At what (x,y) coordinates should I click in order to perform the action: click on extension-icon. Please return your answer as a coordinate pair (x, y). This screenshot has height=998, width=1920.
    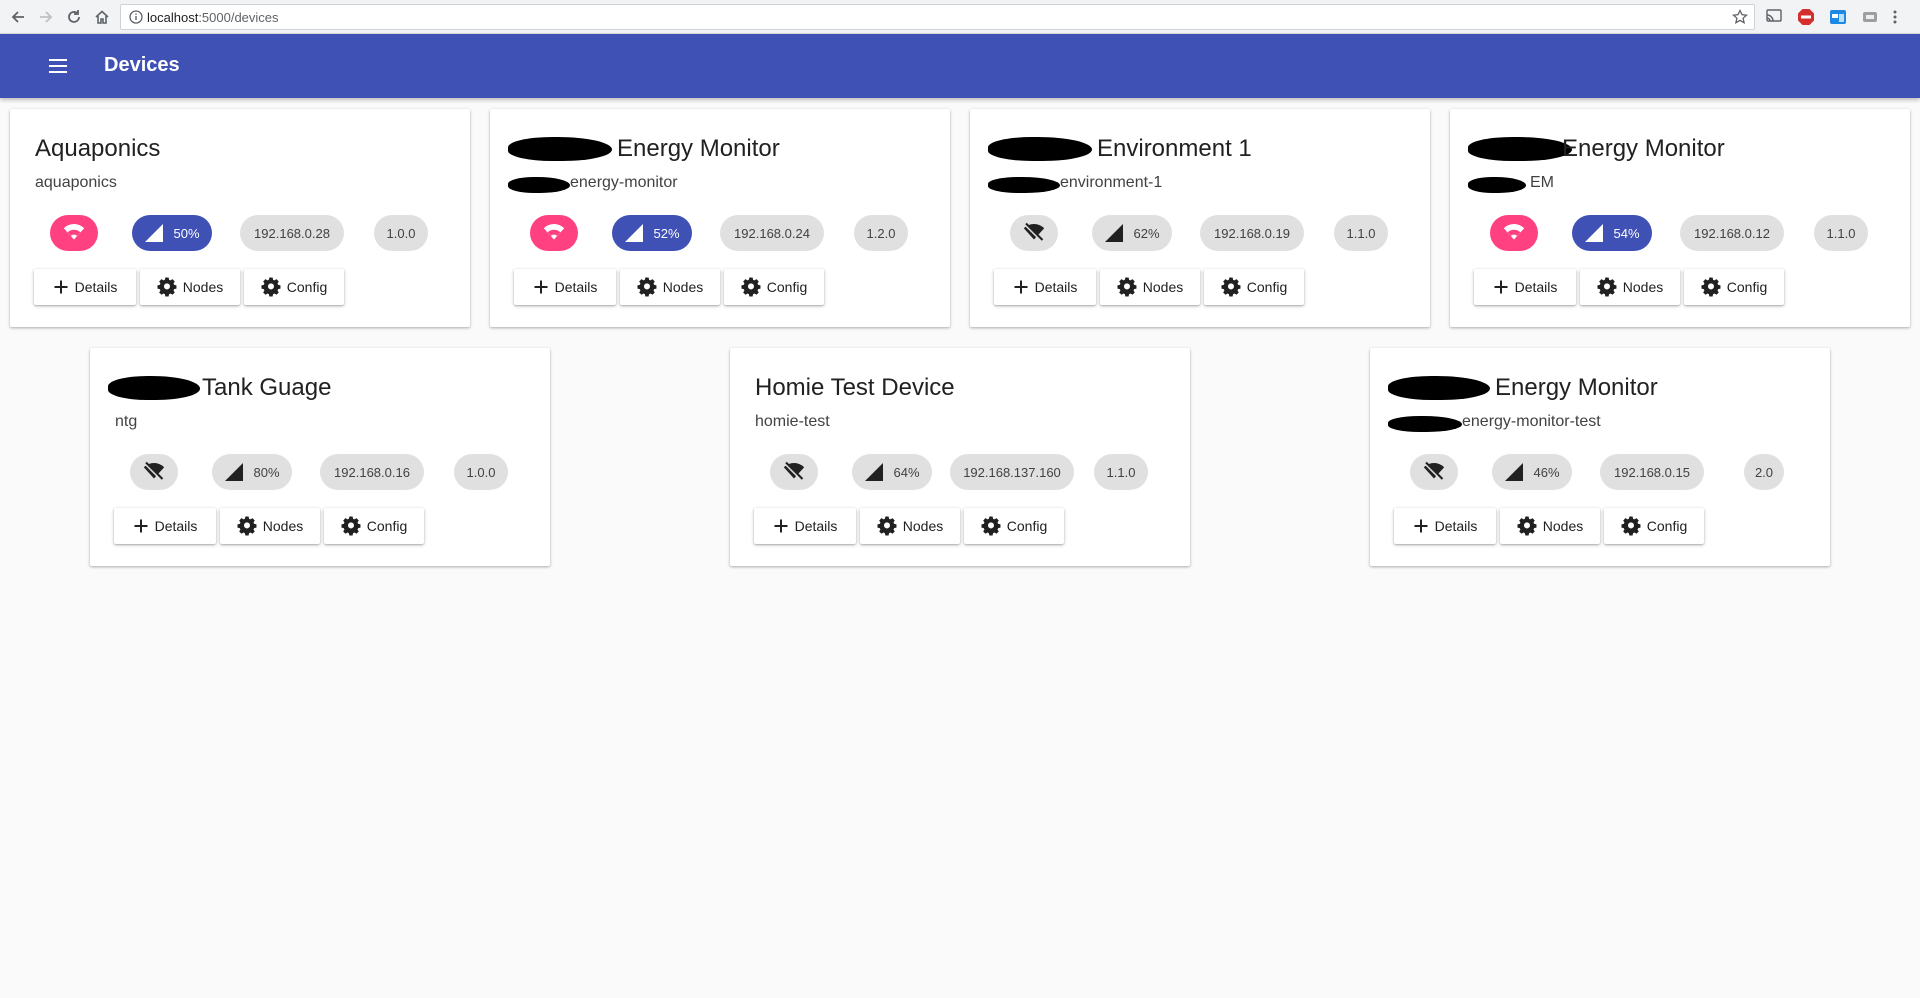
    Looking at the image, I should click on (1870, 19).